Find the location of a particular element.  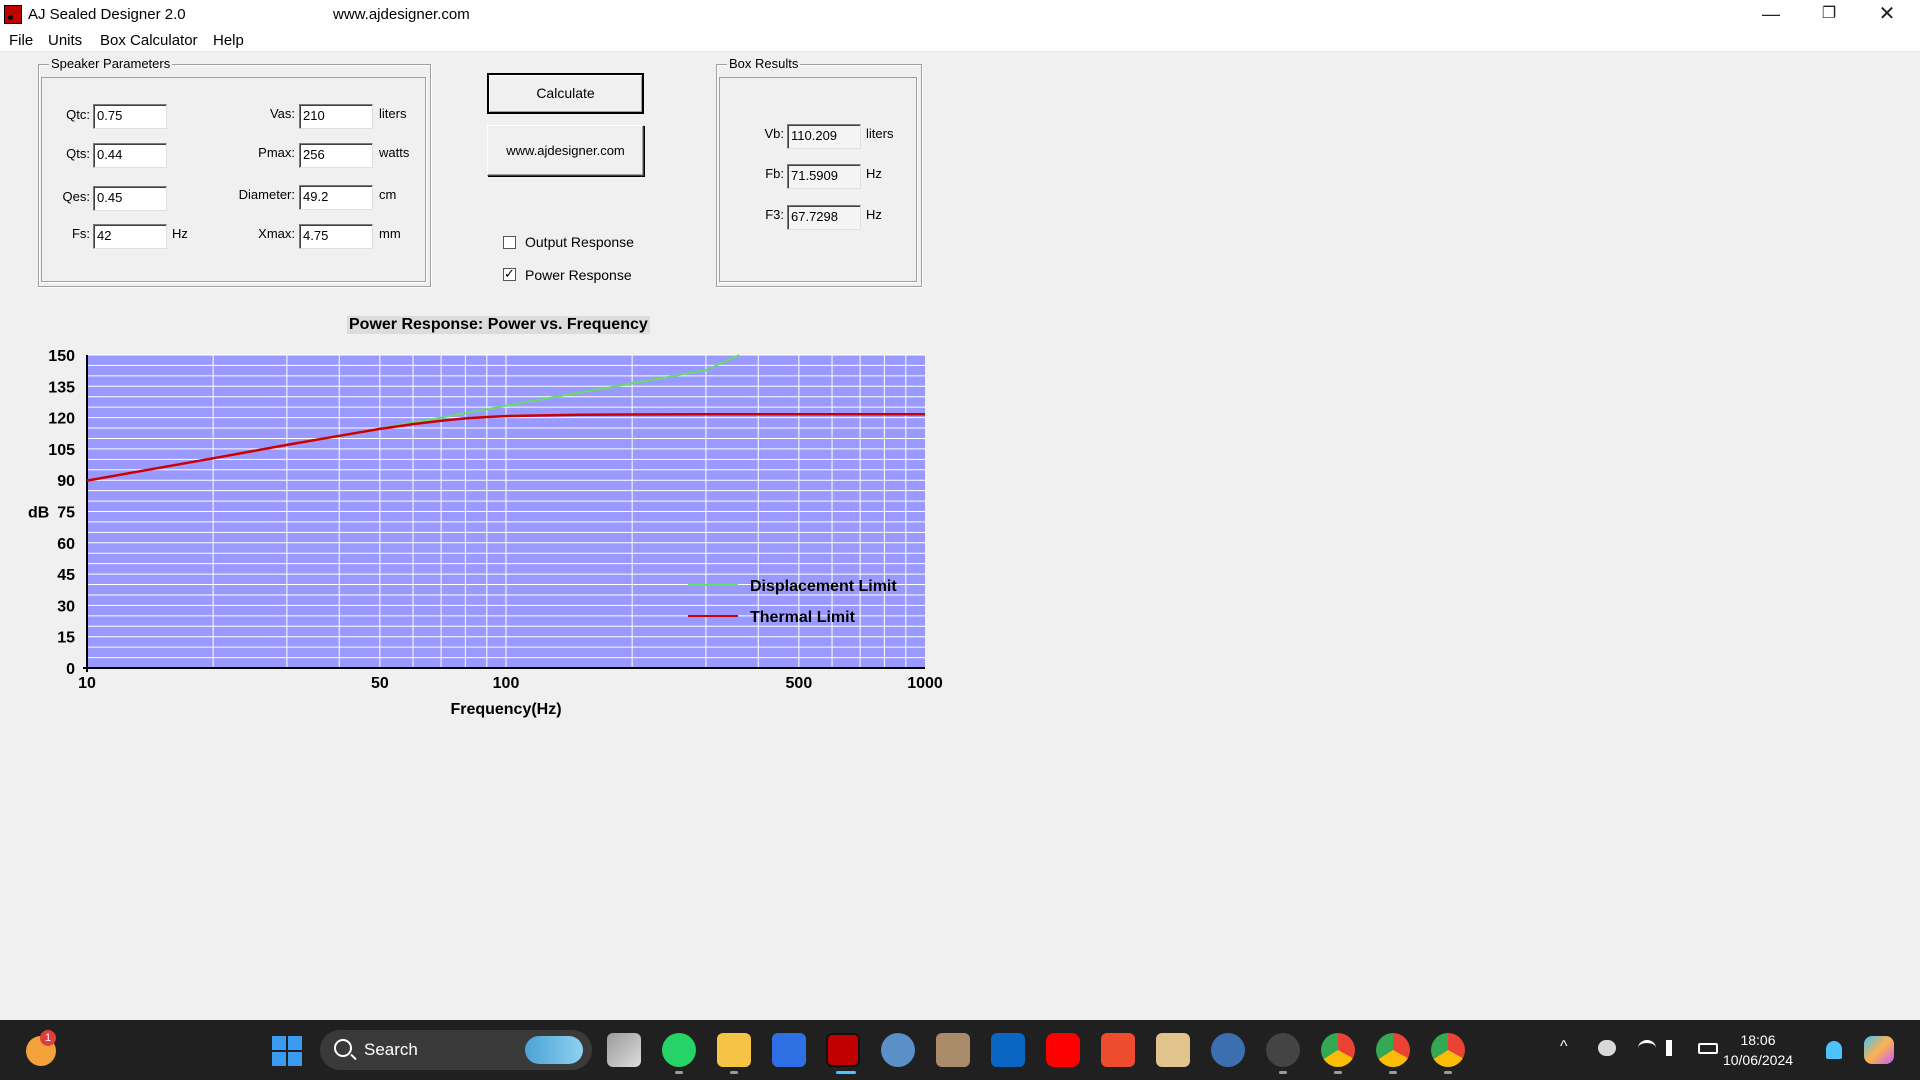

title-url-caption: www.ajdesigner.com is located at coordinates (401, 14).